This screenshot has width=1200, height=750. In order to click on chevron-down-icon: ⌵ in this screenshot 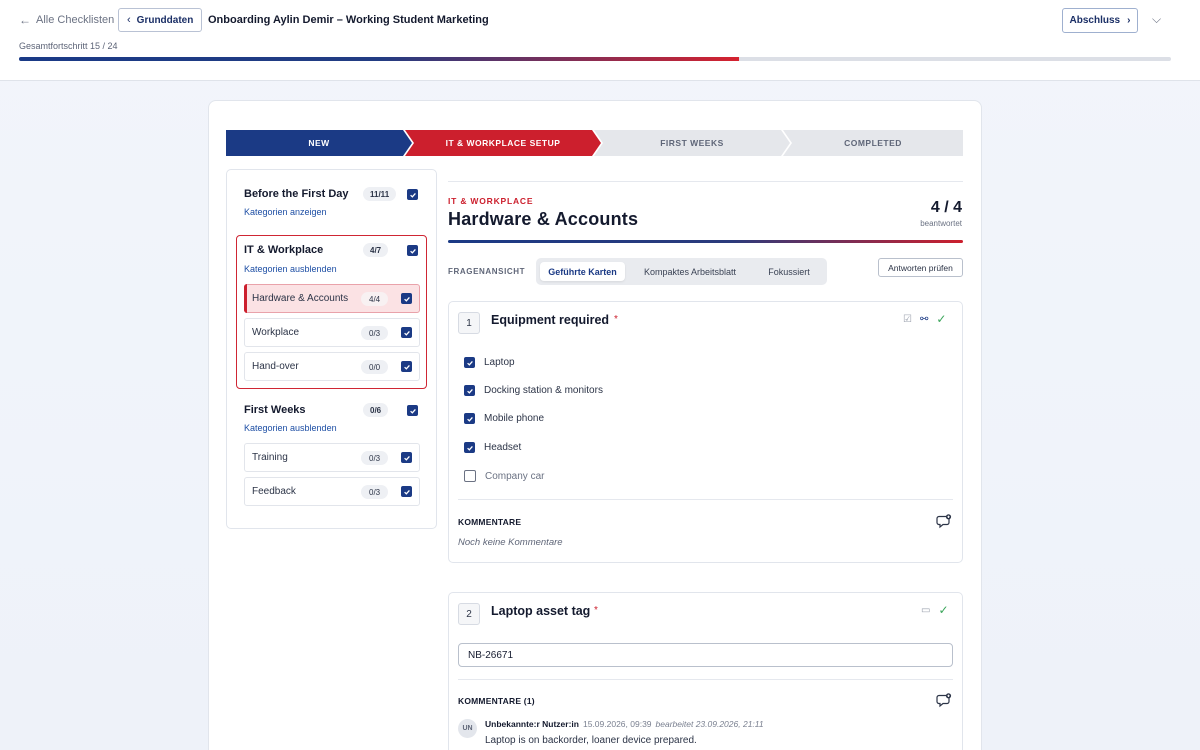, I will do `click(1156, 19)`.